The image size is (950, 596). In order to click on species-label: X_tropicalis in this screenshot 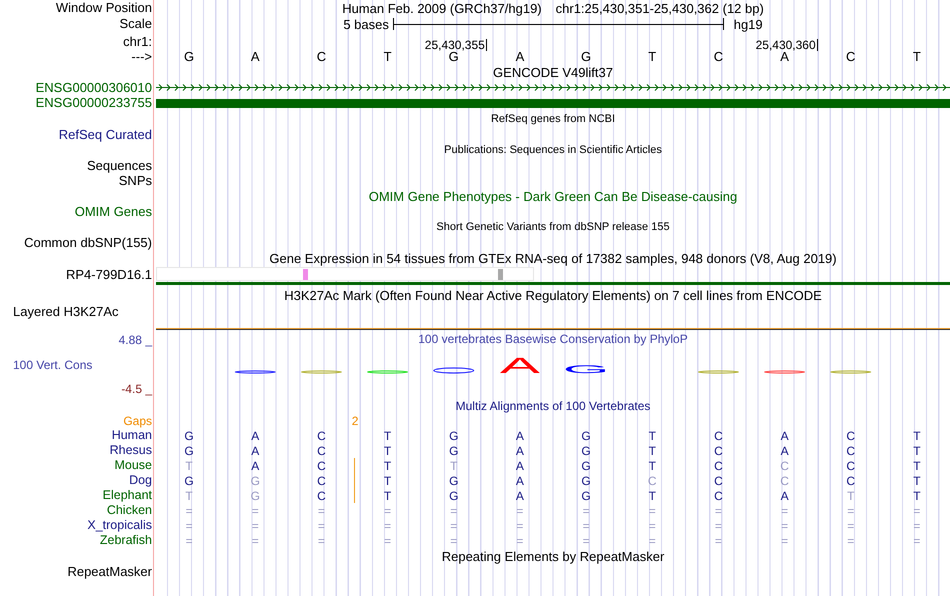, I will do `click(119, 525)`.